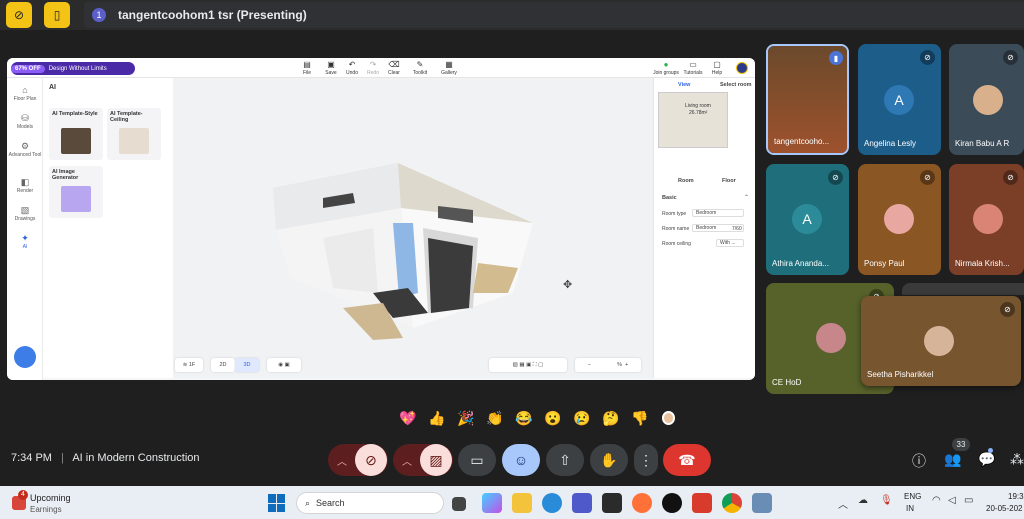  Describe the element at coordinates (76, 192) in the screenshot. I see `ai-image-generator-card: AI Image Generator` at that location.